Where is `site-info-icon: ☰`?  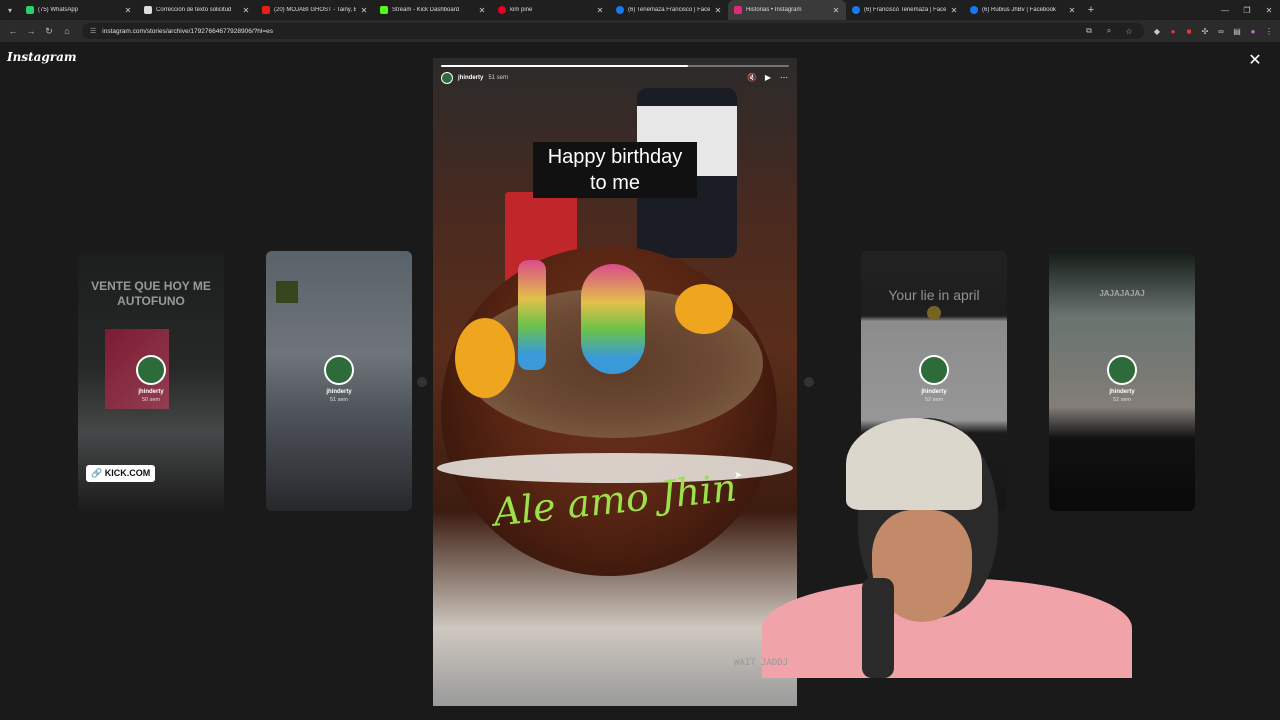
site-info-icon: ☰ is located at coordinates (93, 31).